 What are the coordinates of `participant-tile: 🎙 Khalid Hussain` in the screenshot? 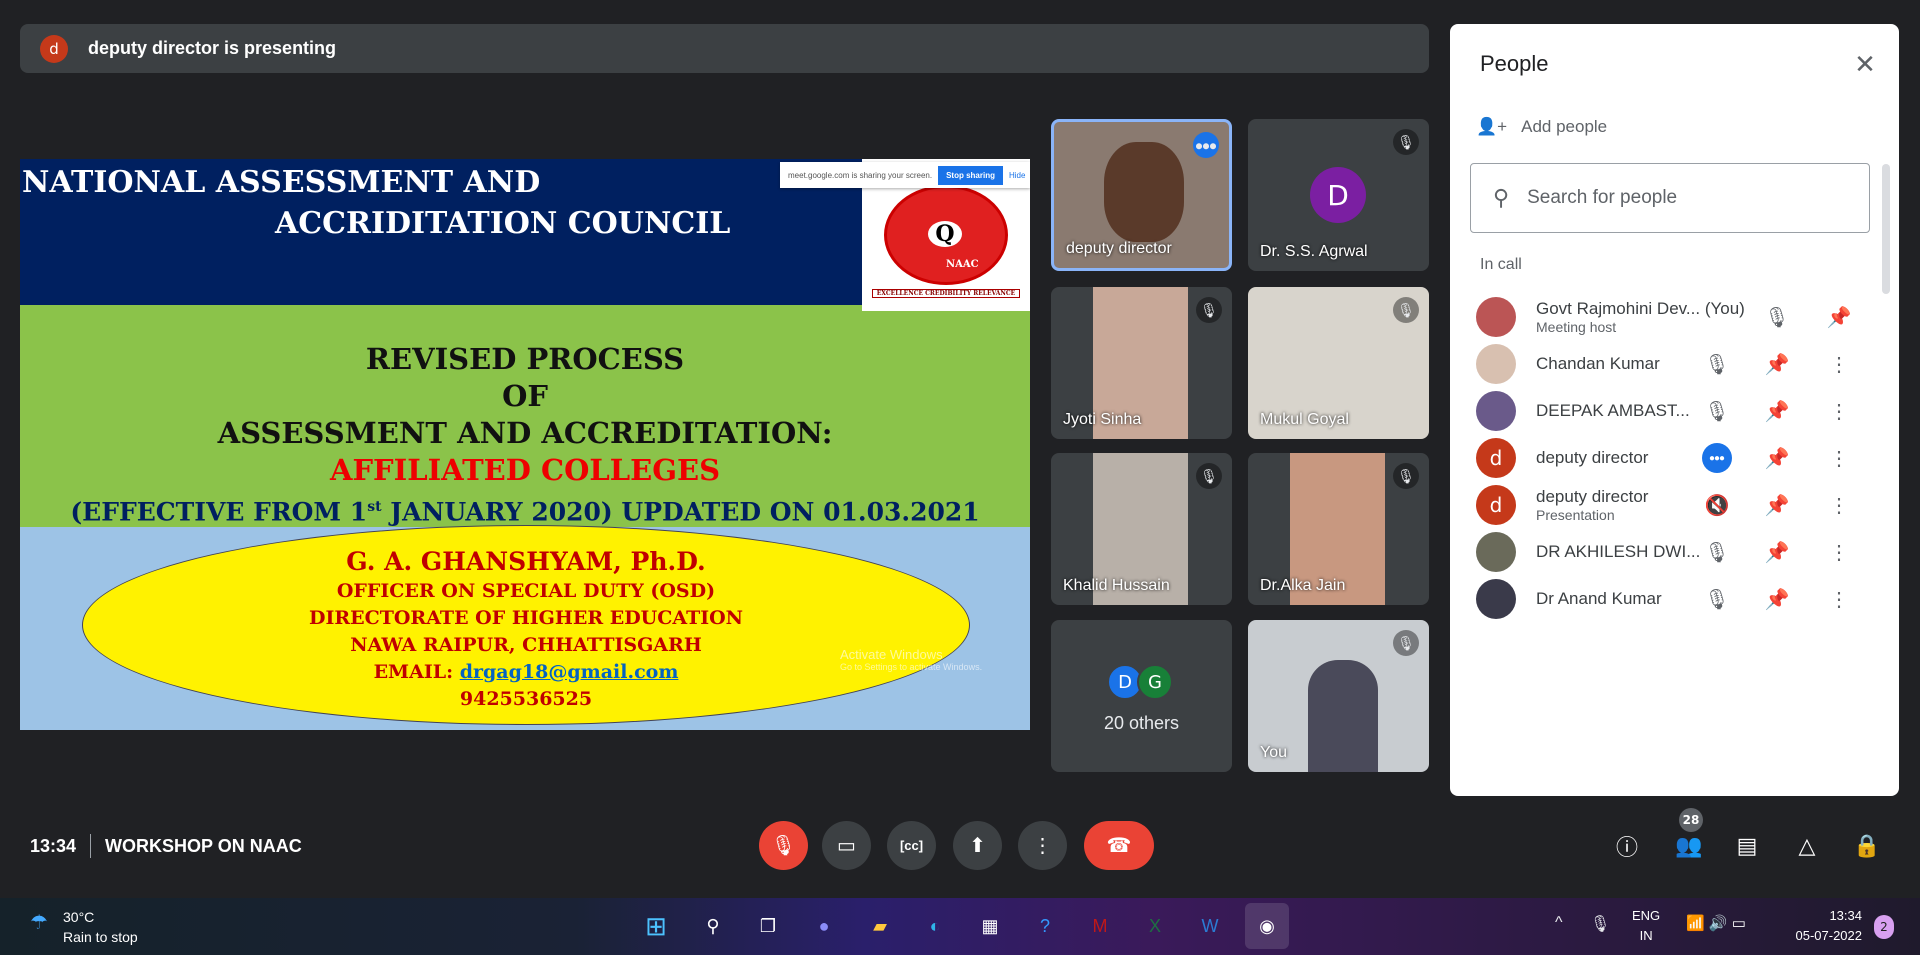 It's located at (1141, 529).